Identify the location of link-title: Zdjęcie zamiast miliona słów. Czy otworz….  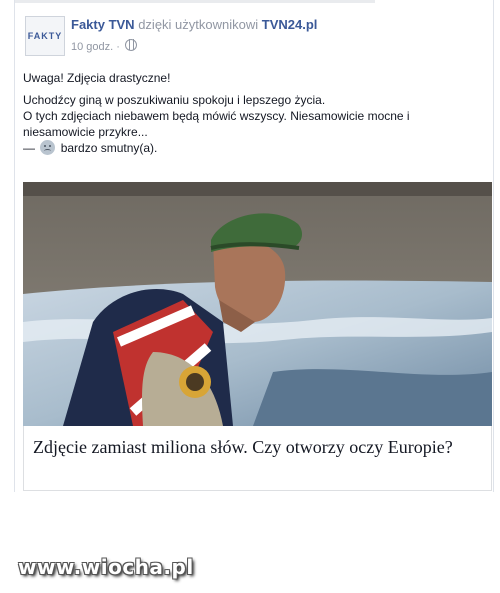
(253, 447).